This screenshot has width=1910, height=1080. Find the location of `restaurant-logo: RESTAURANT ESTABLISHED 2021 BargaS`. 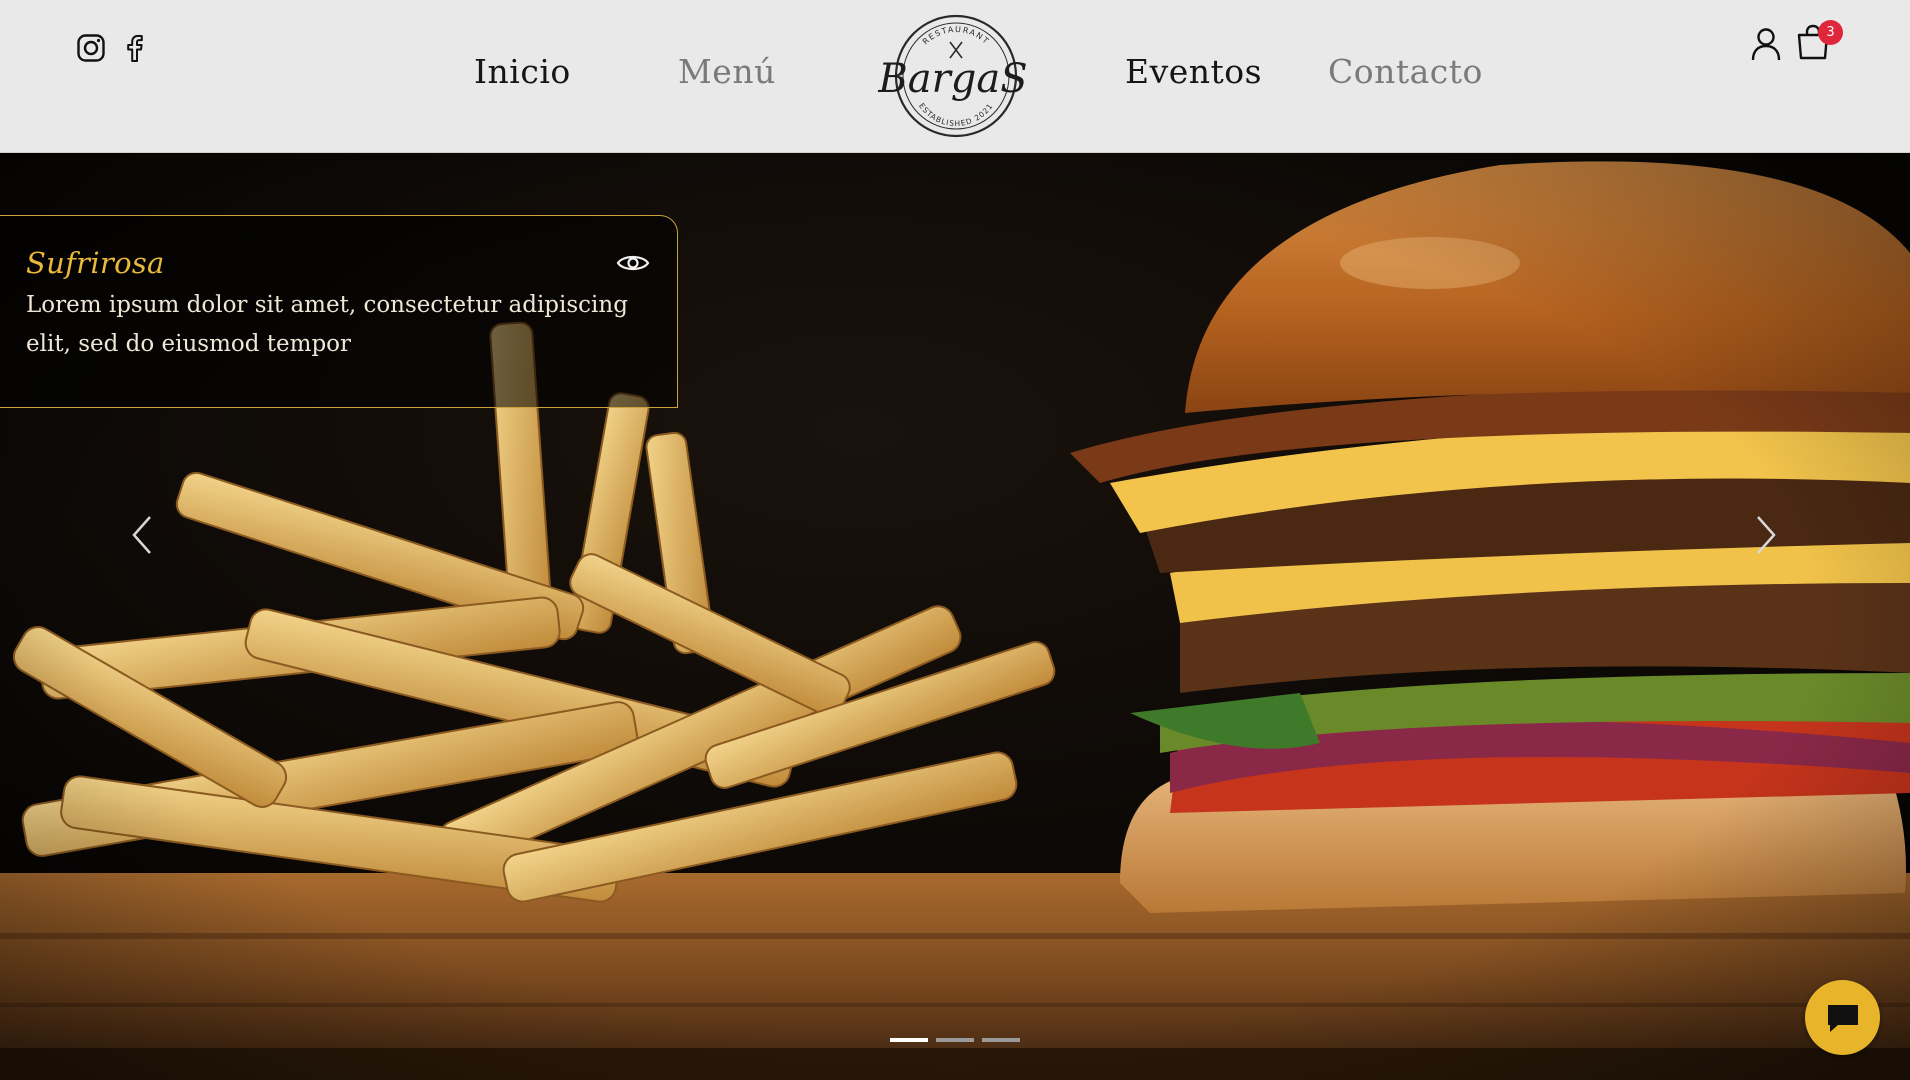

restaurant-logo: RESTAURANT ESTABLISHED 2021 BargaS is located at coordinates (953, 76).